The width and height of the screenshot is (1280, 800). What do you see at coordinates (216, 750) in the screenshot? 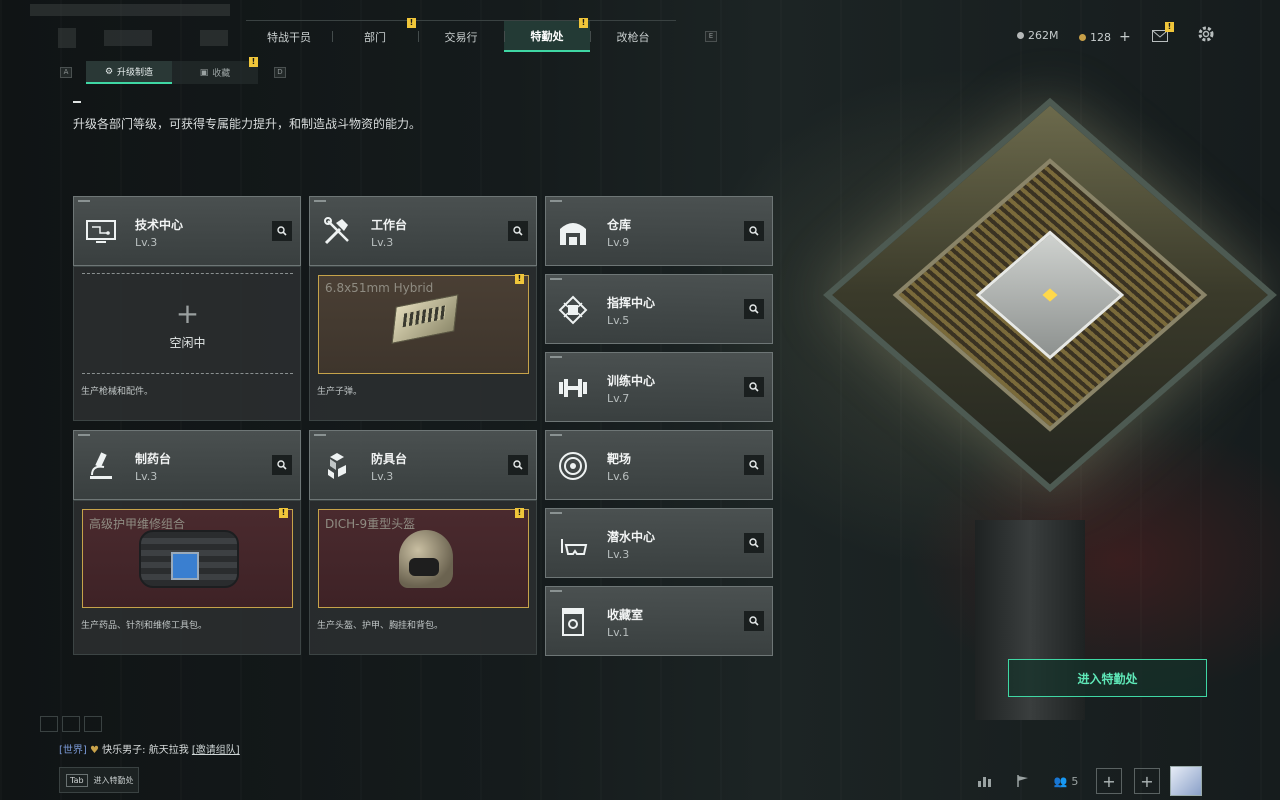
I see `invite-link: [邀请组队]` at bounding box center [216, 750].